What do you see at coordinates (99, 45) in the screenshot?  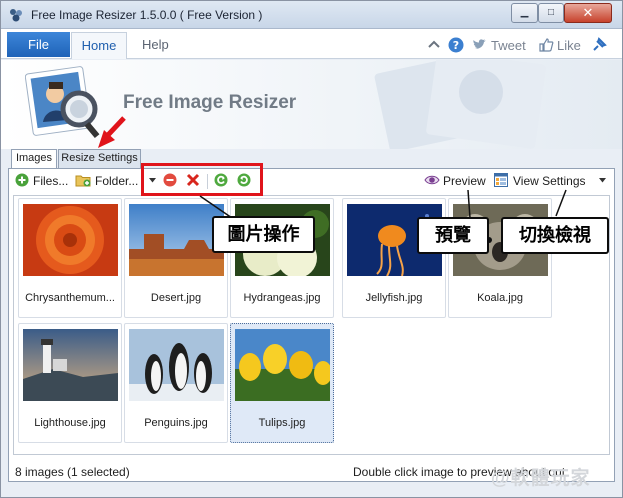 I see `menu-home: Home` at bounding box center [99, 45].